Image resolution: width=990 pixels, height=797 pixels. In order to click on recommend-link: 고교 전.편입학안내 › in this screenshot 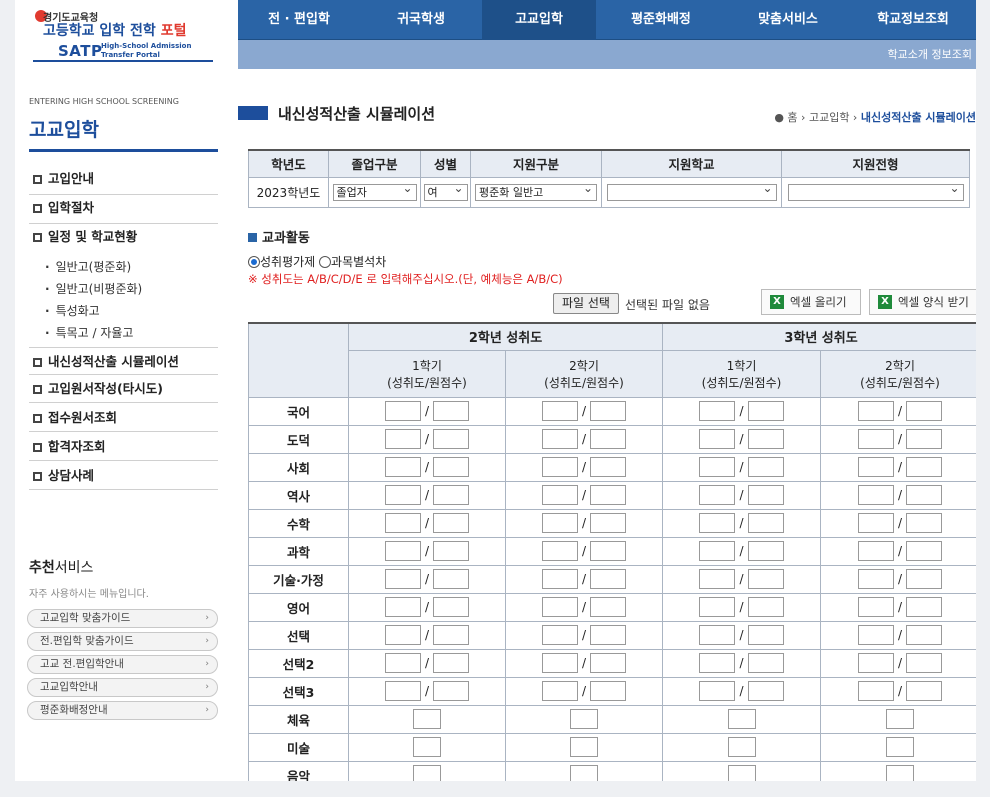, I will do `click(122, 664)`.